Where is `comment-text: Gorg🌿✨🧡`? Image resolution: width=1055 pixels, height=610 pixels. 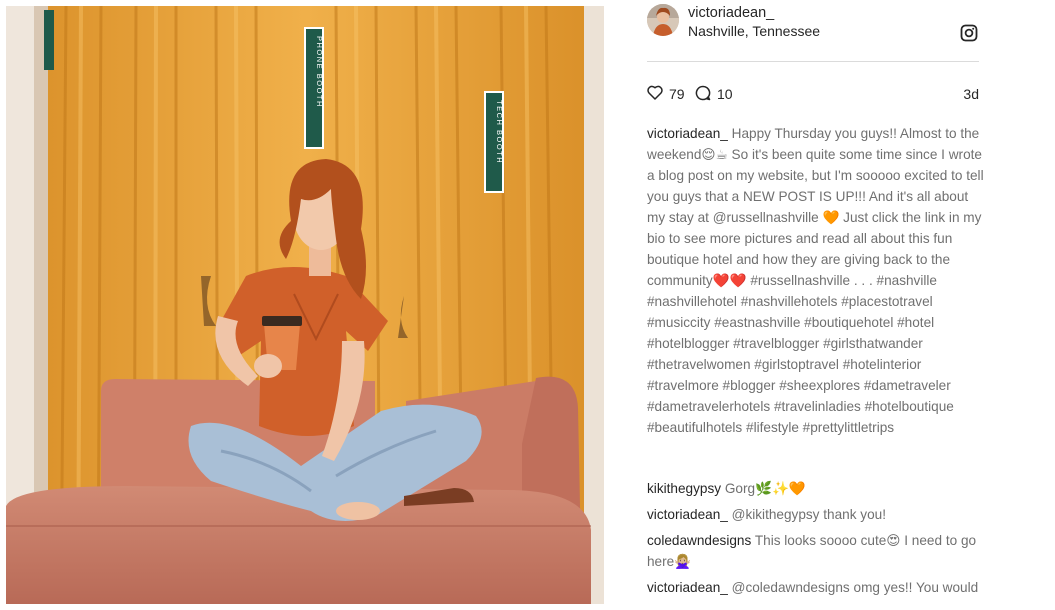 comment-text: Gorg🌿✨🧡 is located at coordinates (765, 488).